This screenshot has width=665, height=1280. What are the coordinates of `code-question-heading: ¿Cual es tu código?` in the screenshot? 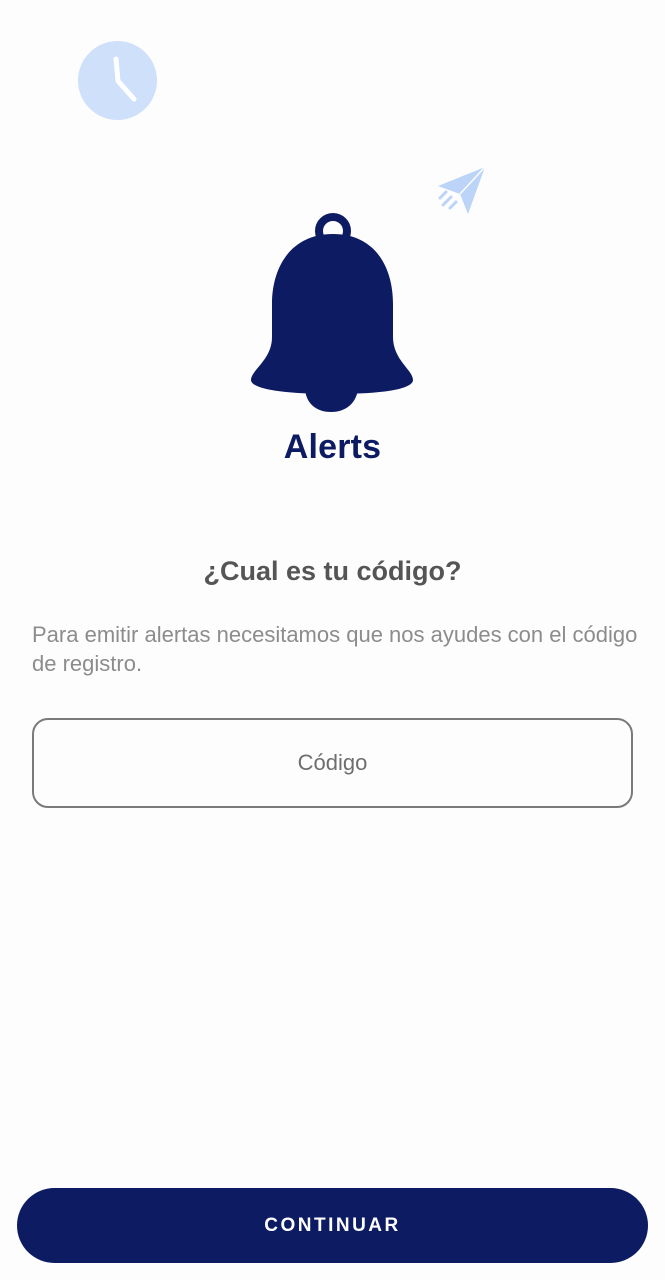 It's located at (332, 571).